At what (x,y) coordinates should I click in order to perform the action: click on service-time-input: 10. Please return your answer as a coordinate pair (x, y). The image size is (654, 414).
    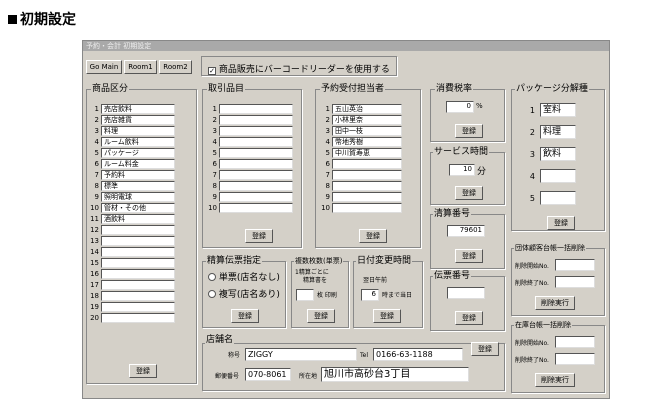
    Looking at the image, I should click on (462, 170).